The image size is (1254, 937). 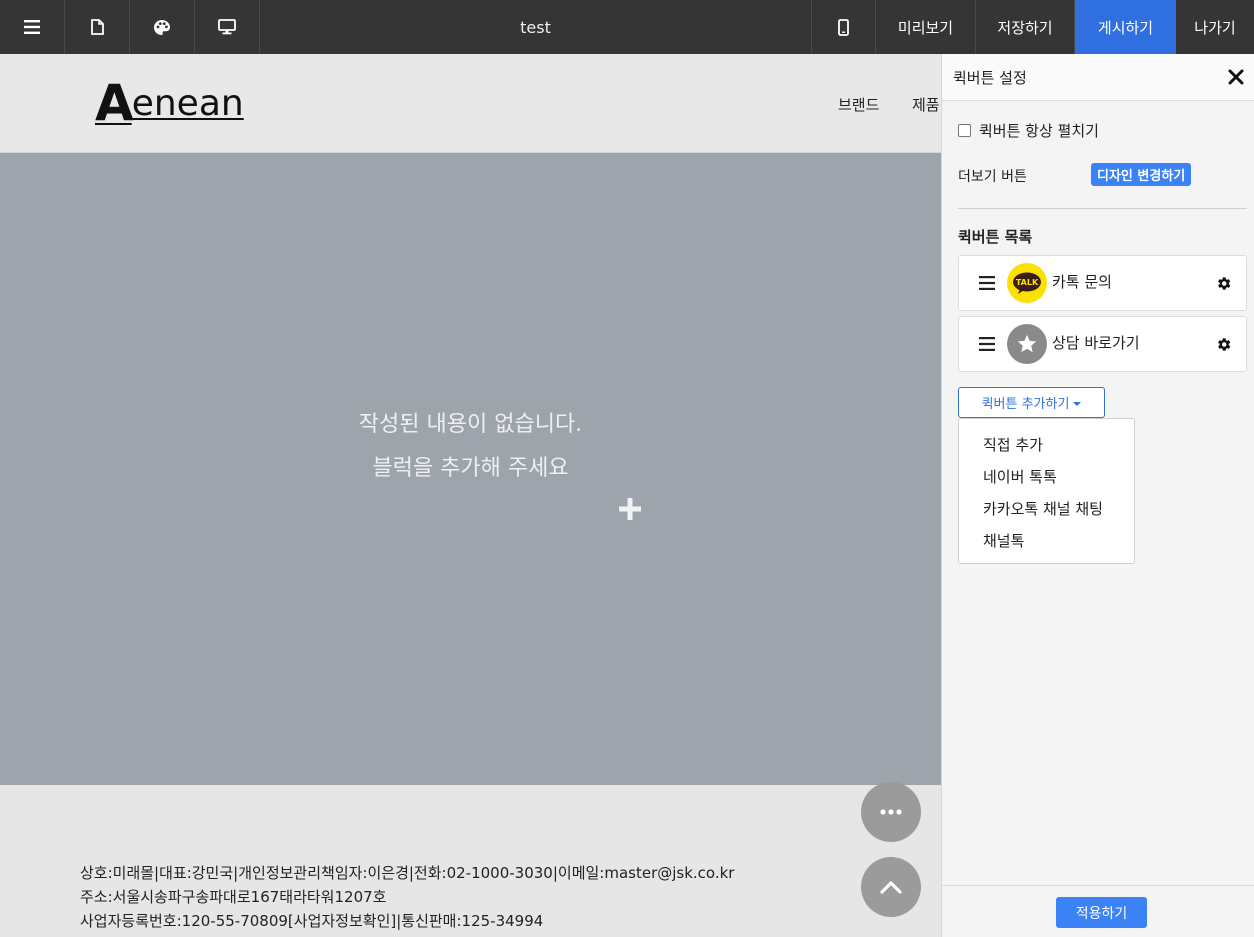 I want to click on panel-header: 퀵버튼 설정, so click(x=1098, y=77).